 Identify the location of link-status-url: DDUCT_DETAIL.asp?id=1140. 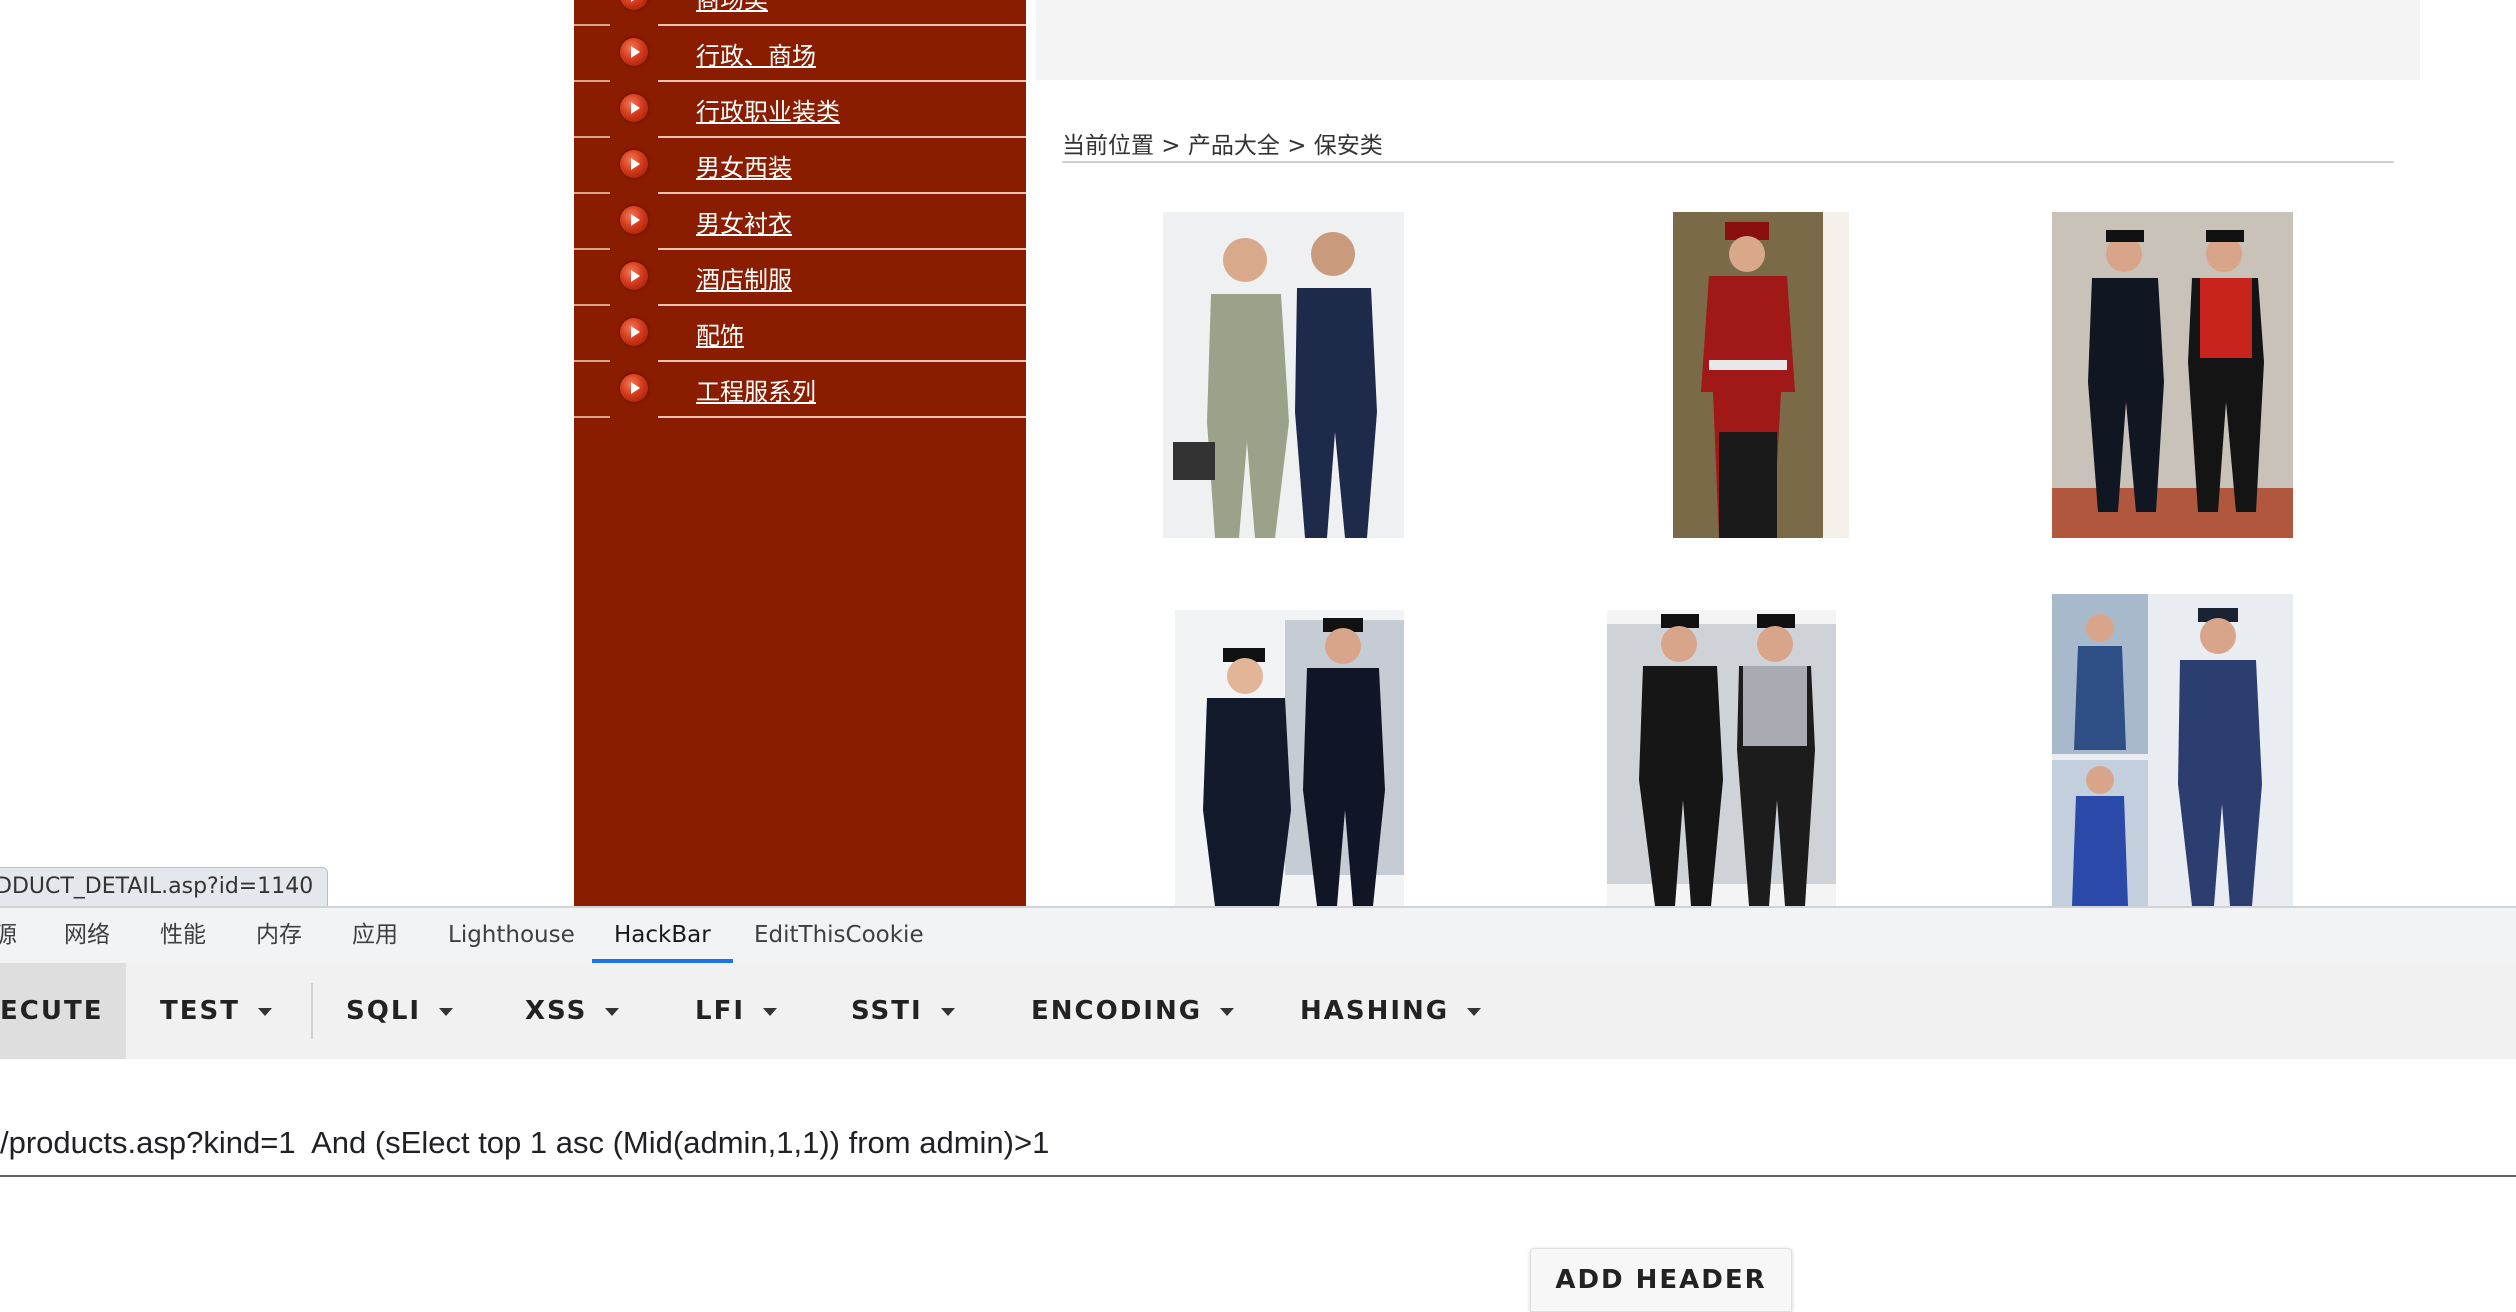
(164, 886).